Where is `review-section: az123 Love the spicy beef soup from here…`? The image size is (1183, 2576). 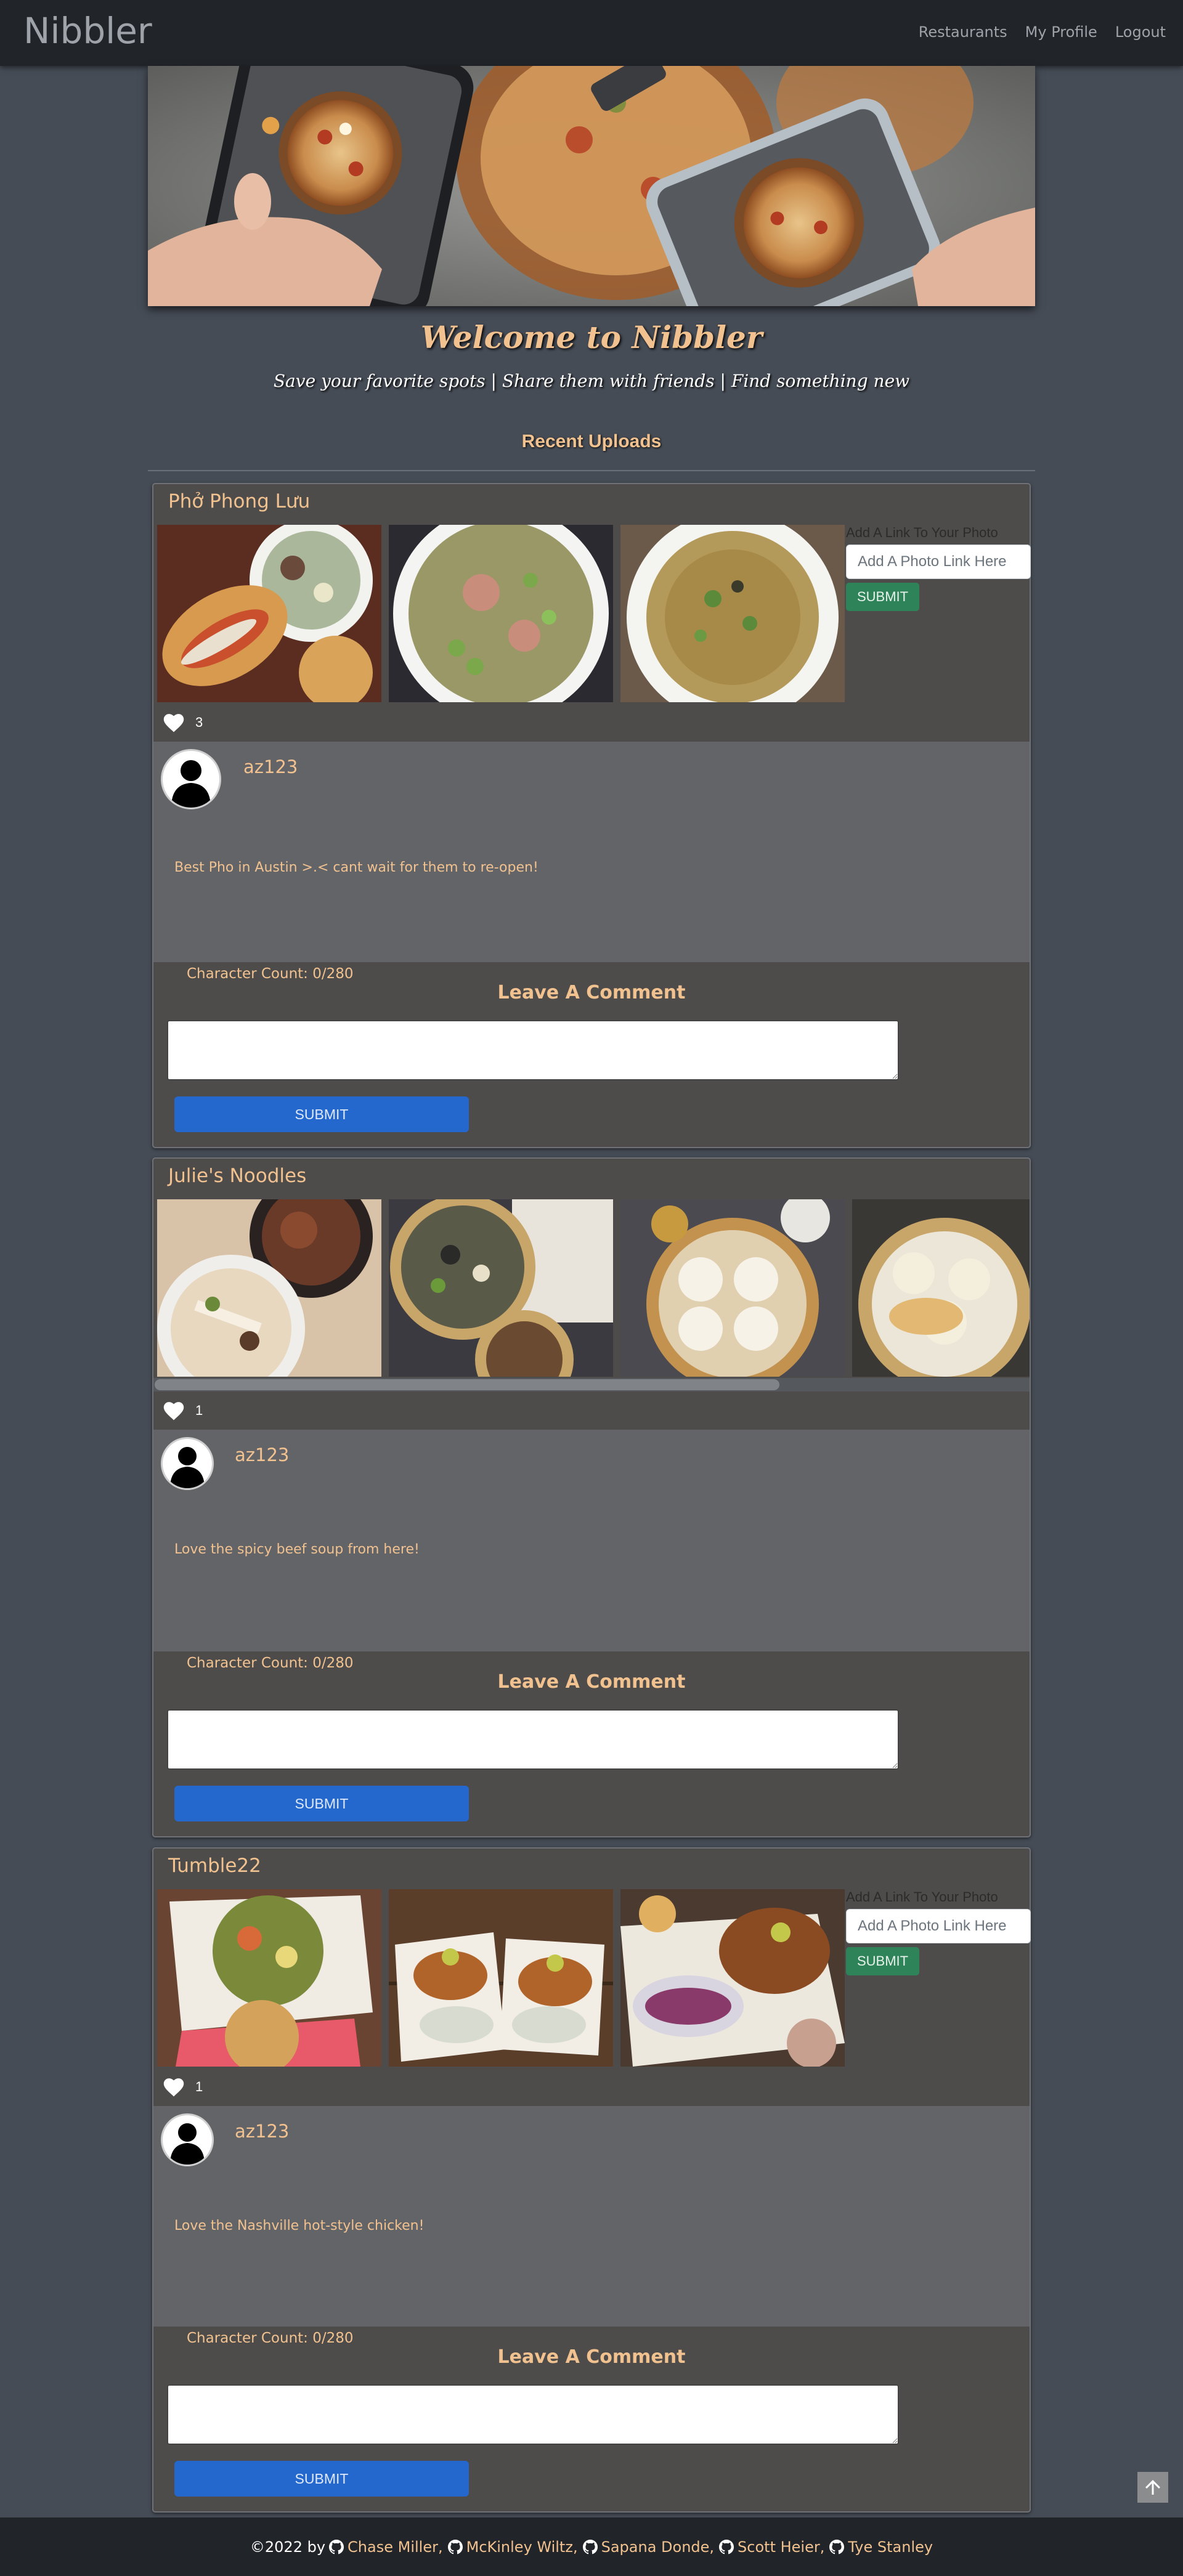
review-section: az123 Love the spicy beef soup from here… is located at coordinates (591, 1540).